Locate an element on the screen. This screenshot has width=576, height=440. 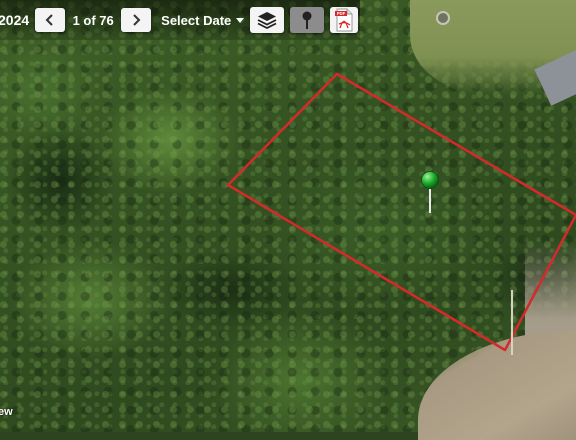
pdf-export-button: PDF is located at coordinates (344, 20).